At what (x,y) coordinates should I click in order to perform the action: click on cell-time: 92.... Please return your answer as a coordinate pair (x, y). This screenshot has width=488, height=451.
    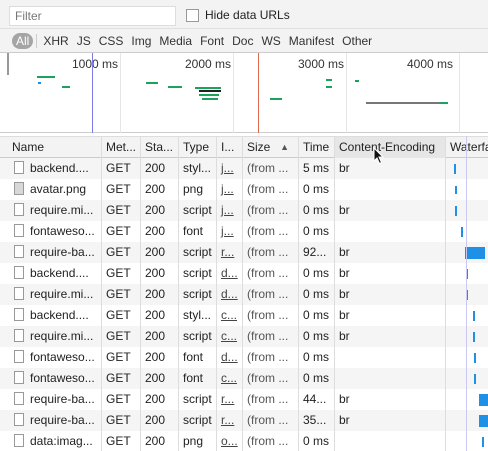
    Looking at the image, I should click on (317, 252).